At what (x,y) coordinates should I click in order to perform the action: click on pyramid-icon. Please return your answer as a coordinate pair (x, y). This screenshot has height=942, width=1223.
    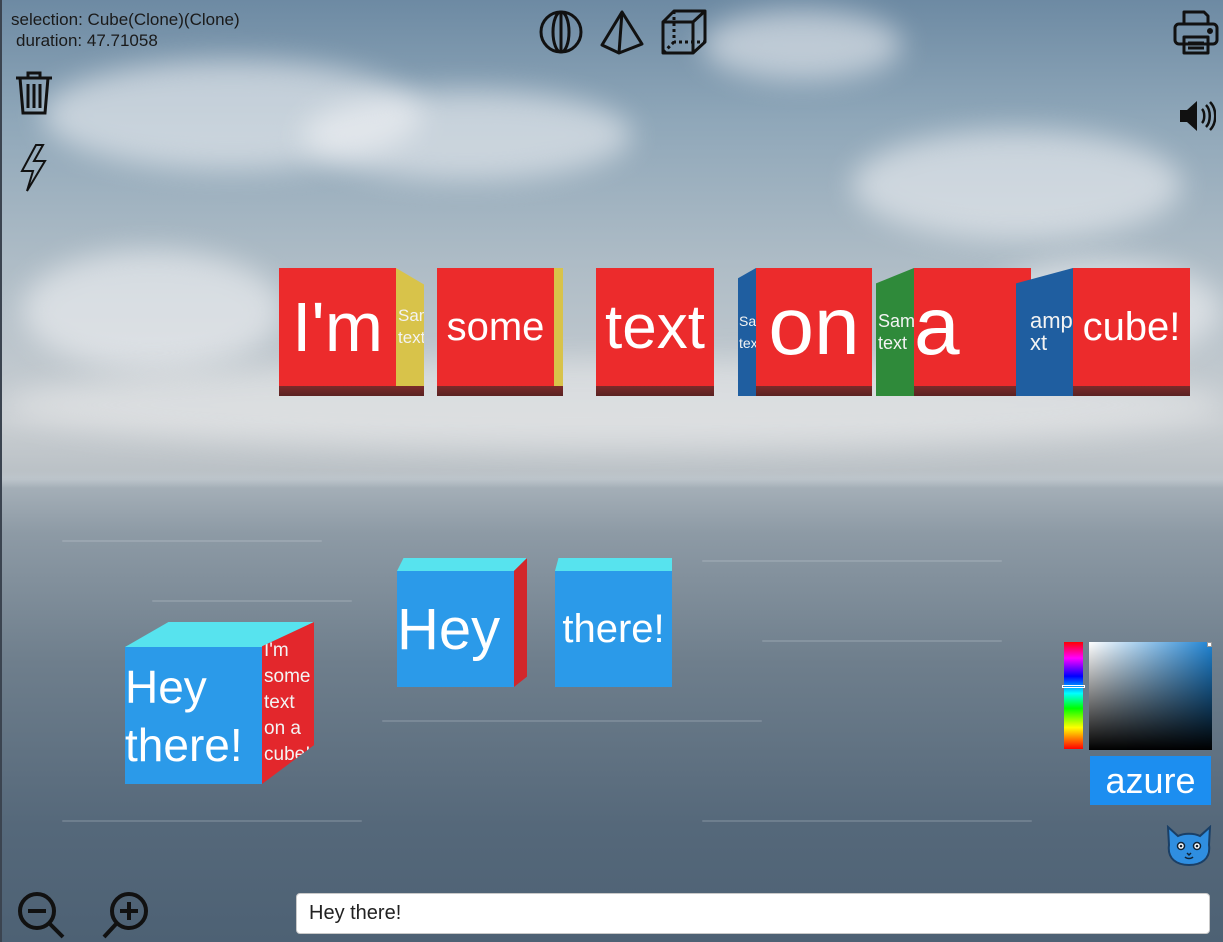
    Looking at the image, I should click on (622, 32).